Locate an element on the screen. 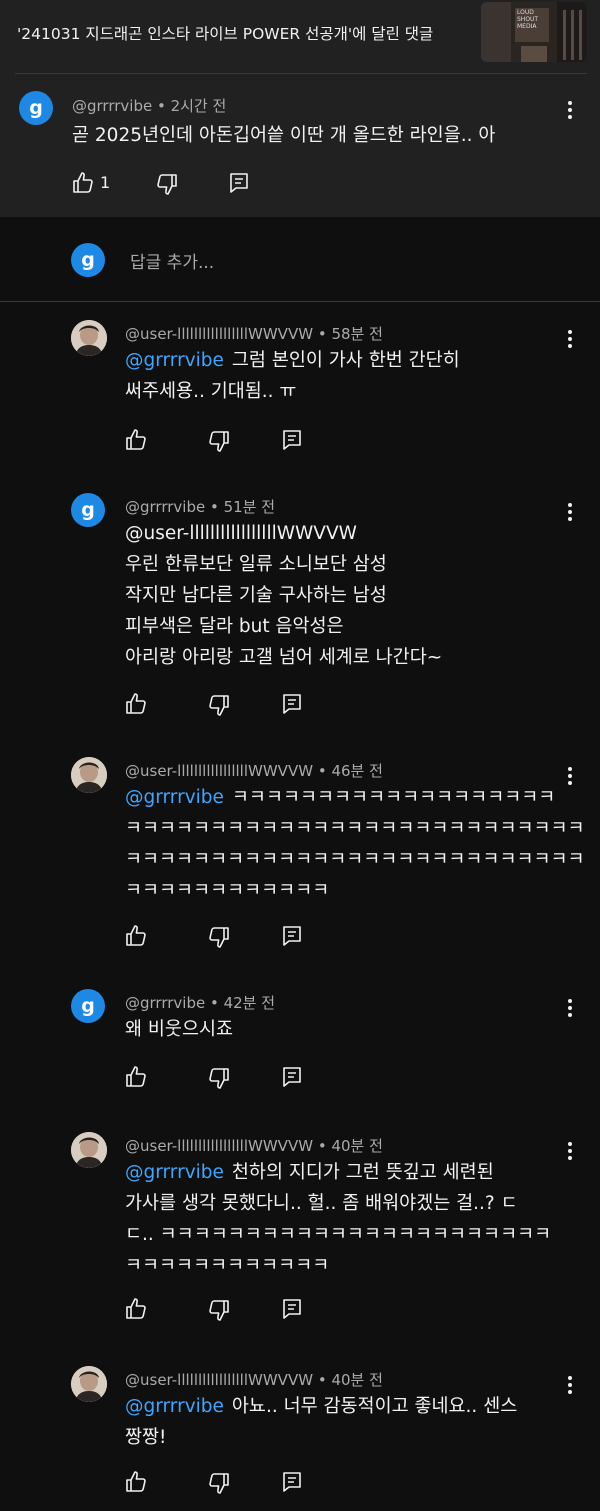  comment-text-line: 써주세용.. 기대됨.. ㅠ is located at coordinates (210, 391).